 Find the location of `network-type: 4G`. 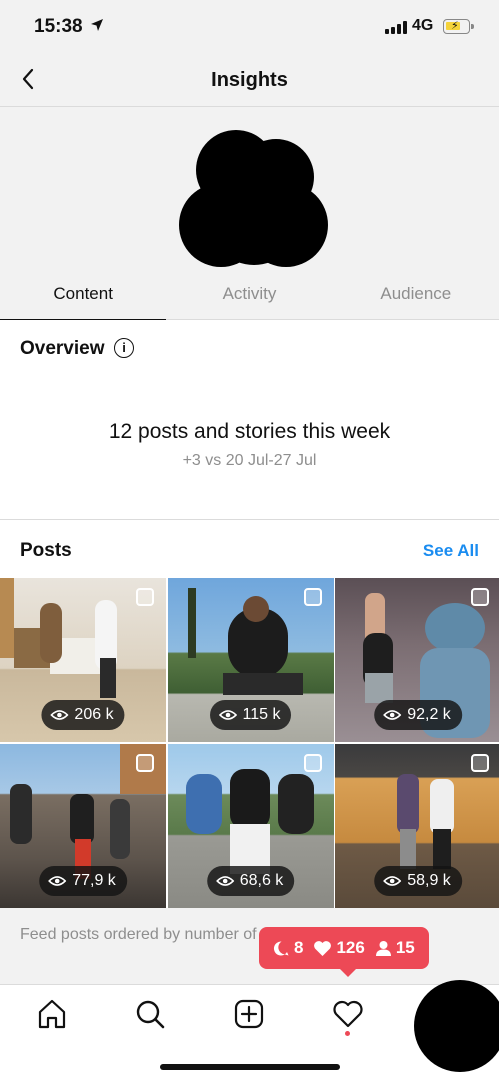

network-type: 4G is located at coordinates (423, 25).